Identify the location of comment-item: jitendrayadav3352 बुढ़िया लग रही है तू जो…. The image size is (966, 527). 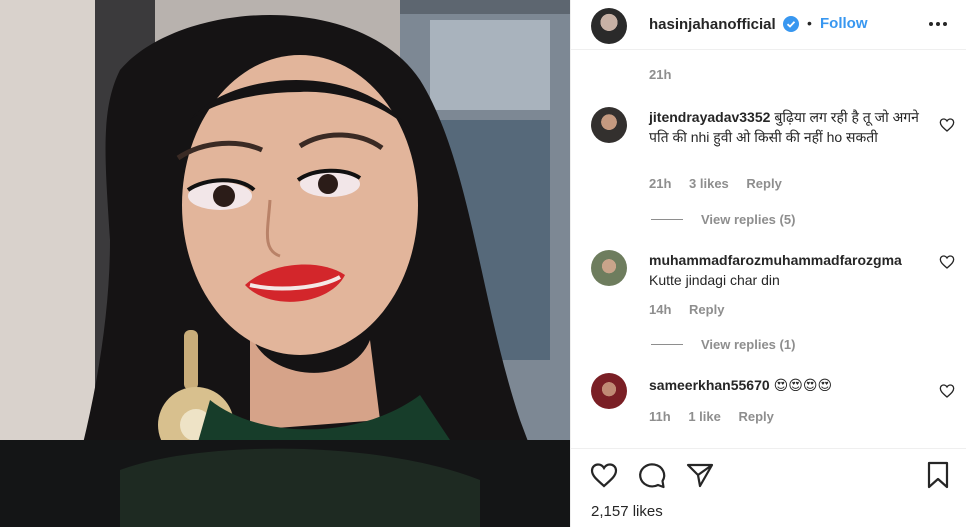
(776, 162).